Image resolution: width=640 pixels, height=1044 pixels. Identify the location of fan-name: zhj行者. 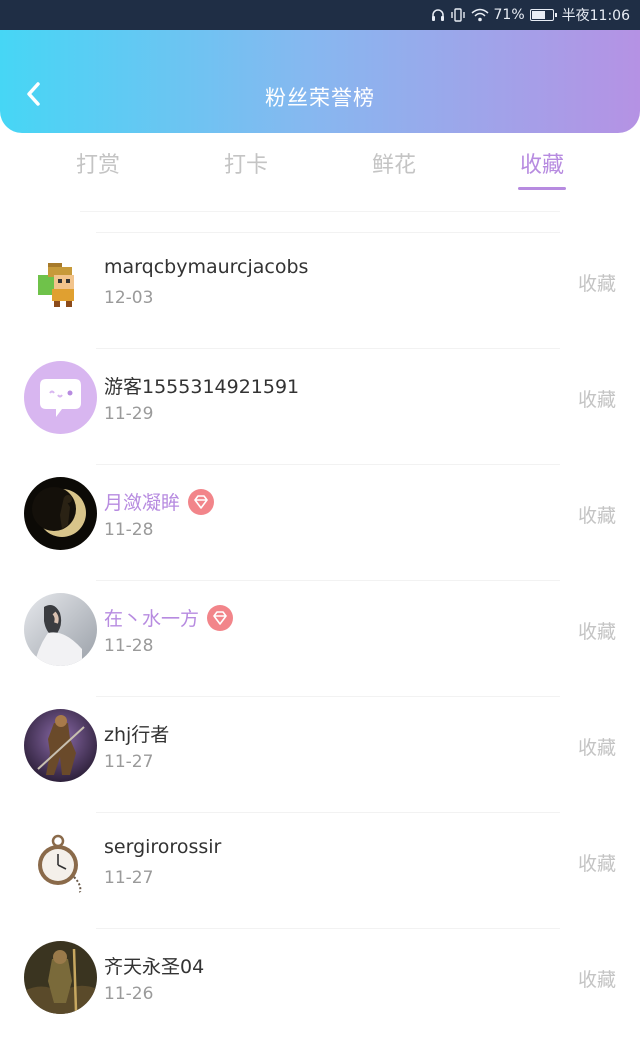
(137, 735).